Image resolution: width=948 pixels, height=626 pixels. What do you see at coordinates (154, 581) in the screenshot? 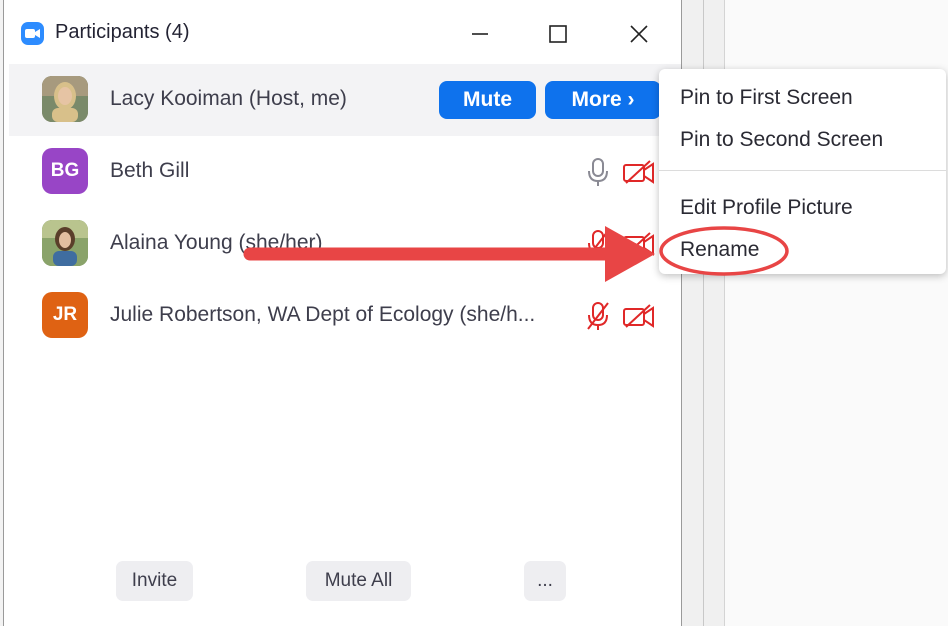
I see `invite-button: Invite` at bounding box center [154, 581].